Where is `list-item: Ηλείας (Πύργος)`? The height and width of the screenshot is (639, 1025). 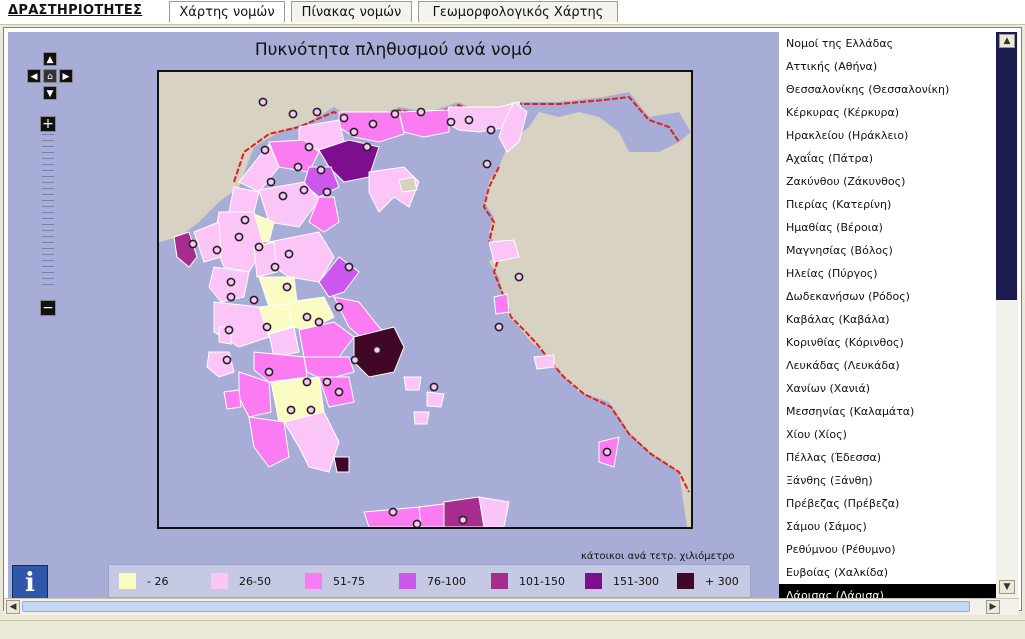
list-item: Ηλείας (Πύργος) is located at coordinates (887, 273).